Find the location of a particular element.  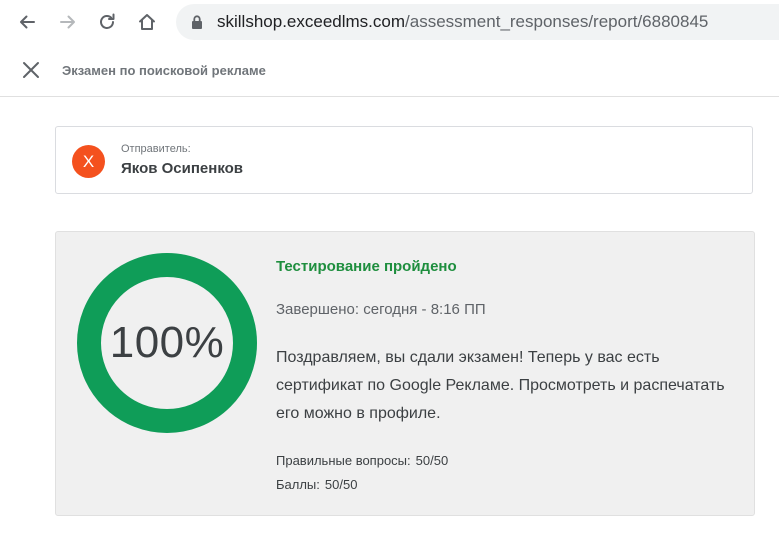

url-host: skillshop.exceedlms.com is located at coordinates (311, 21).